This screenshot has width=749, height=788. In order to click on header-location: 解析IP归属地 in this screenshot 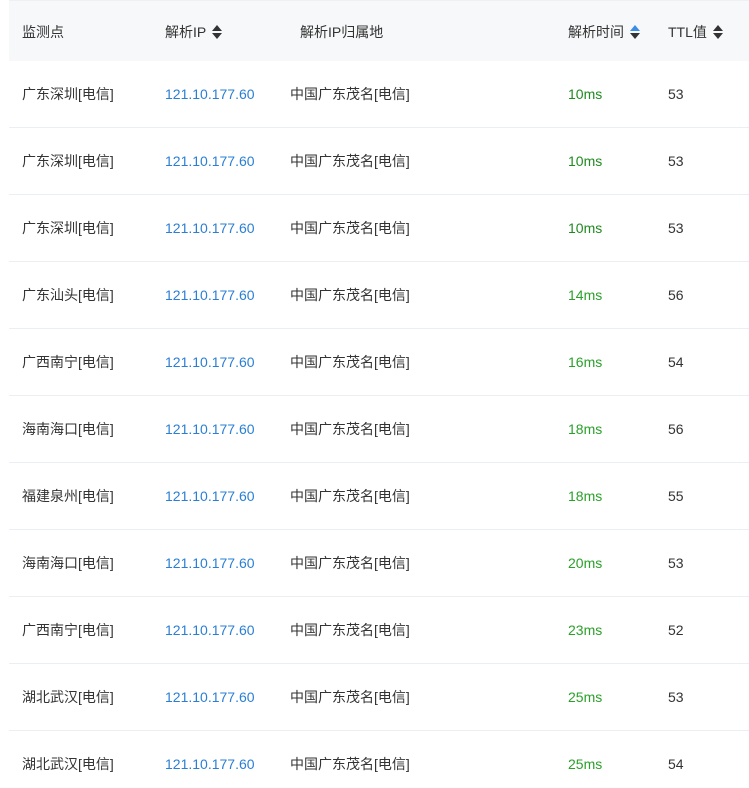, I will do `click(341, 31)`.